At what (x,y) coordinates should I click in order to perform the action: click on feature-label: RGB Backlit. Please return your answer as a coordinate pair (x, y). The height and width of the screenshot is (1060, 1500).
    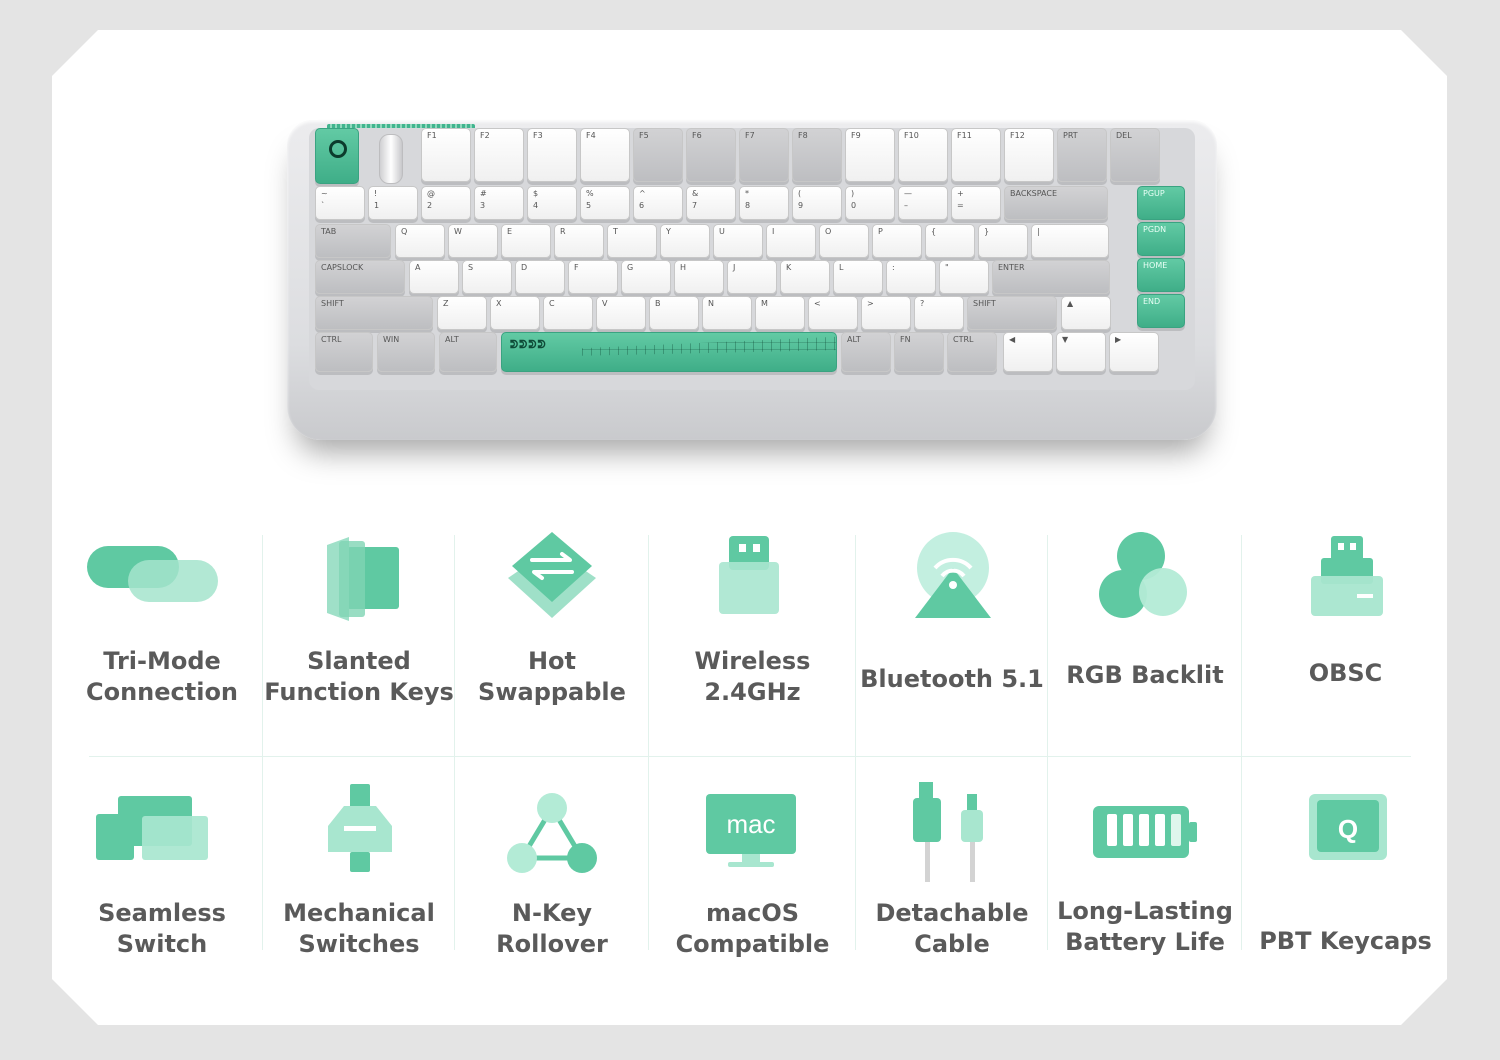
    Looking at the image, I should click on (1145, 675).